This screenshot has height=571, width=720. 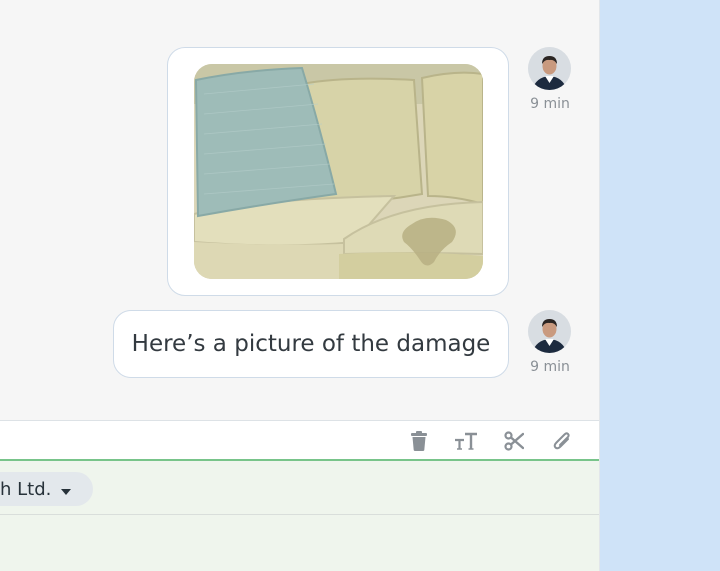 What do you see at coordinates (514, 441) in the screenshot?
I see `scissors-icon` at bounding box center [514, 441].